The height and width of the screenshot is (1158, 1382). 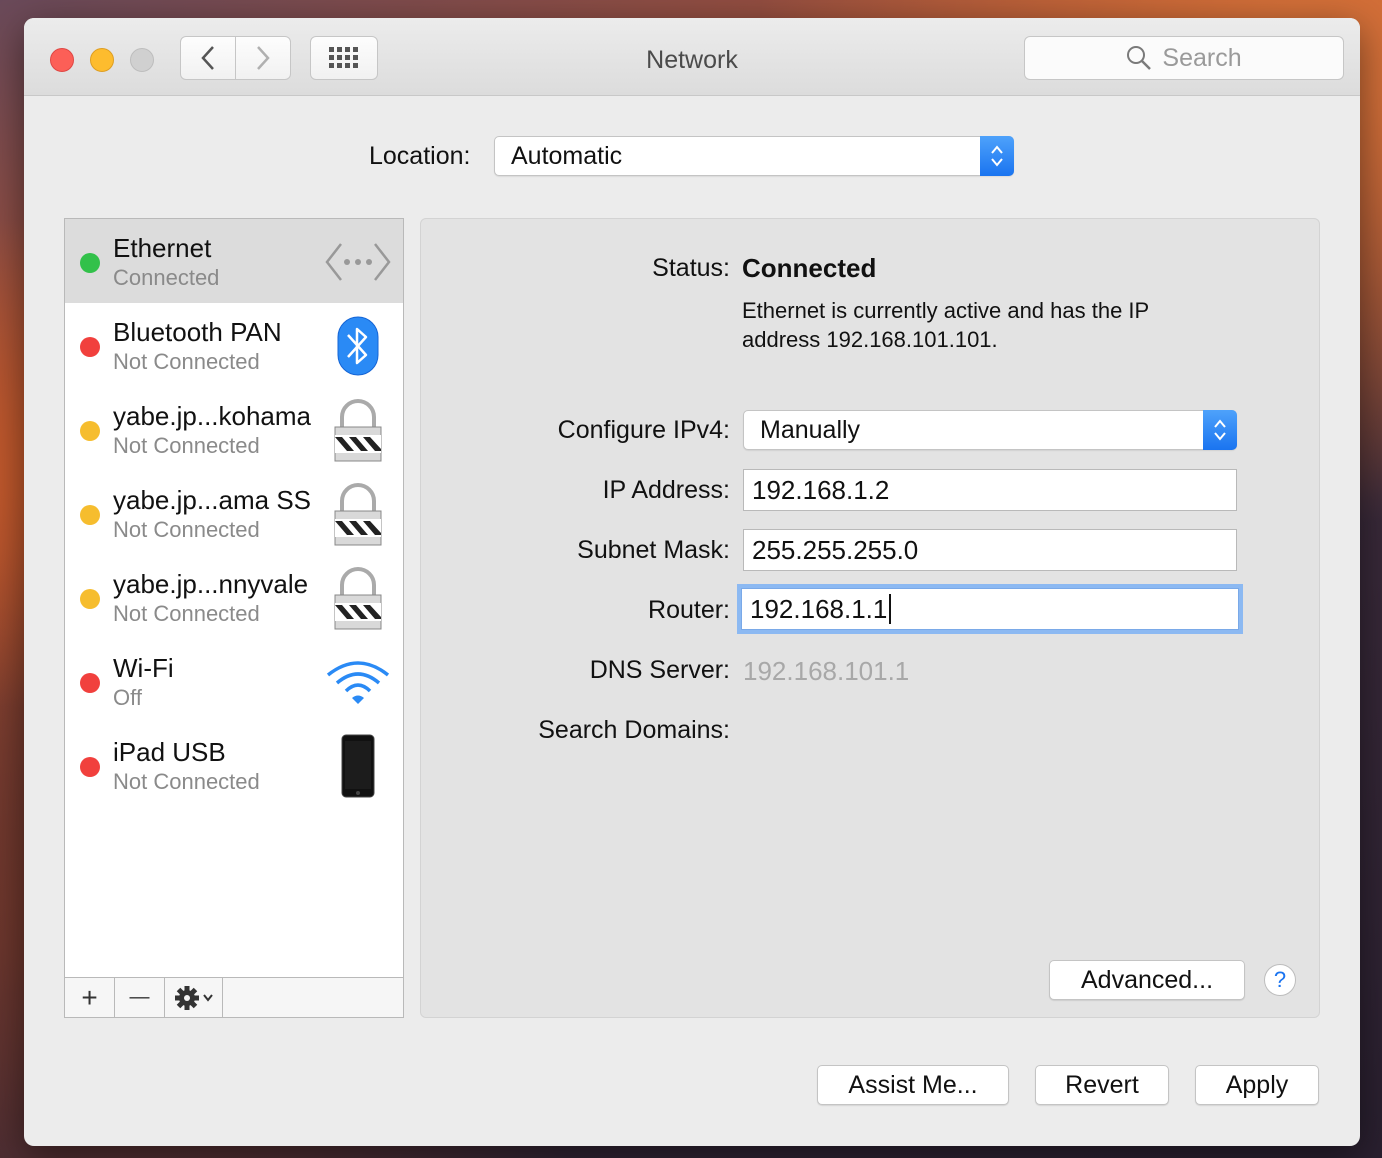 I want to click on apply-button: Apply, so click(x=1257, y=1085).